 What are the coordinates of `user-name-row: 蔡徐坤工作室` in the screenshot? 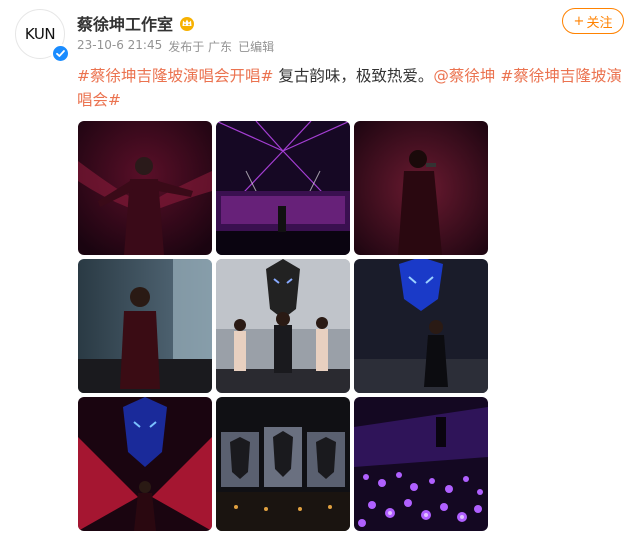 It's located at (136, 23).